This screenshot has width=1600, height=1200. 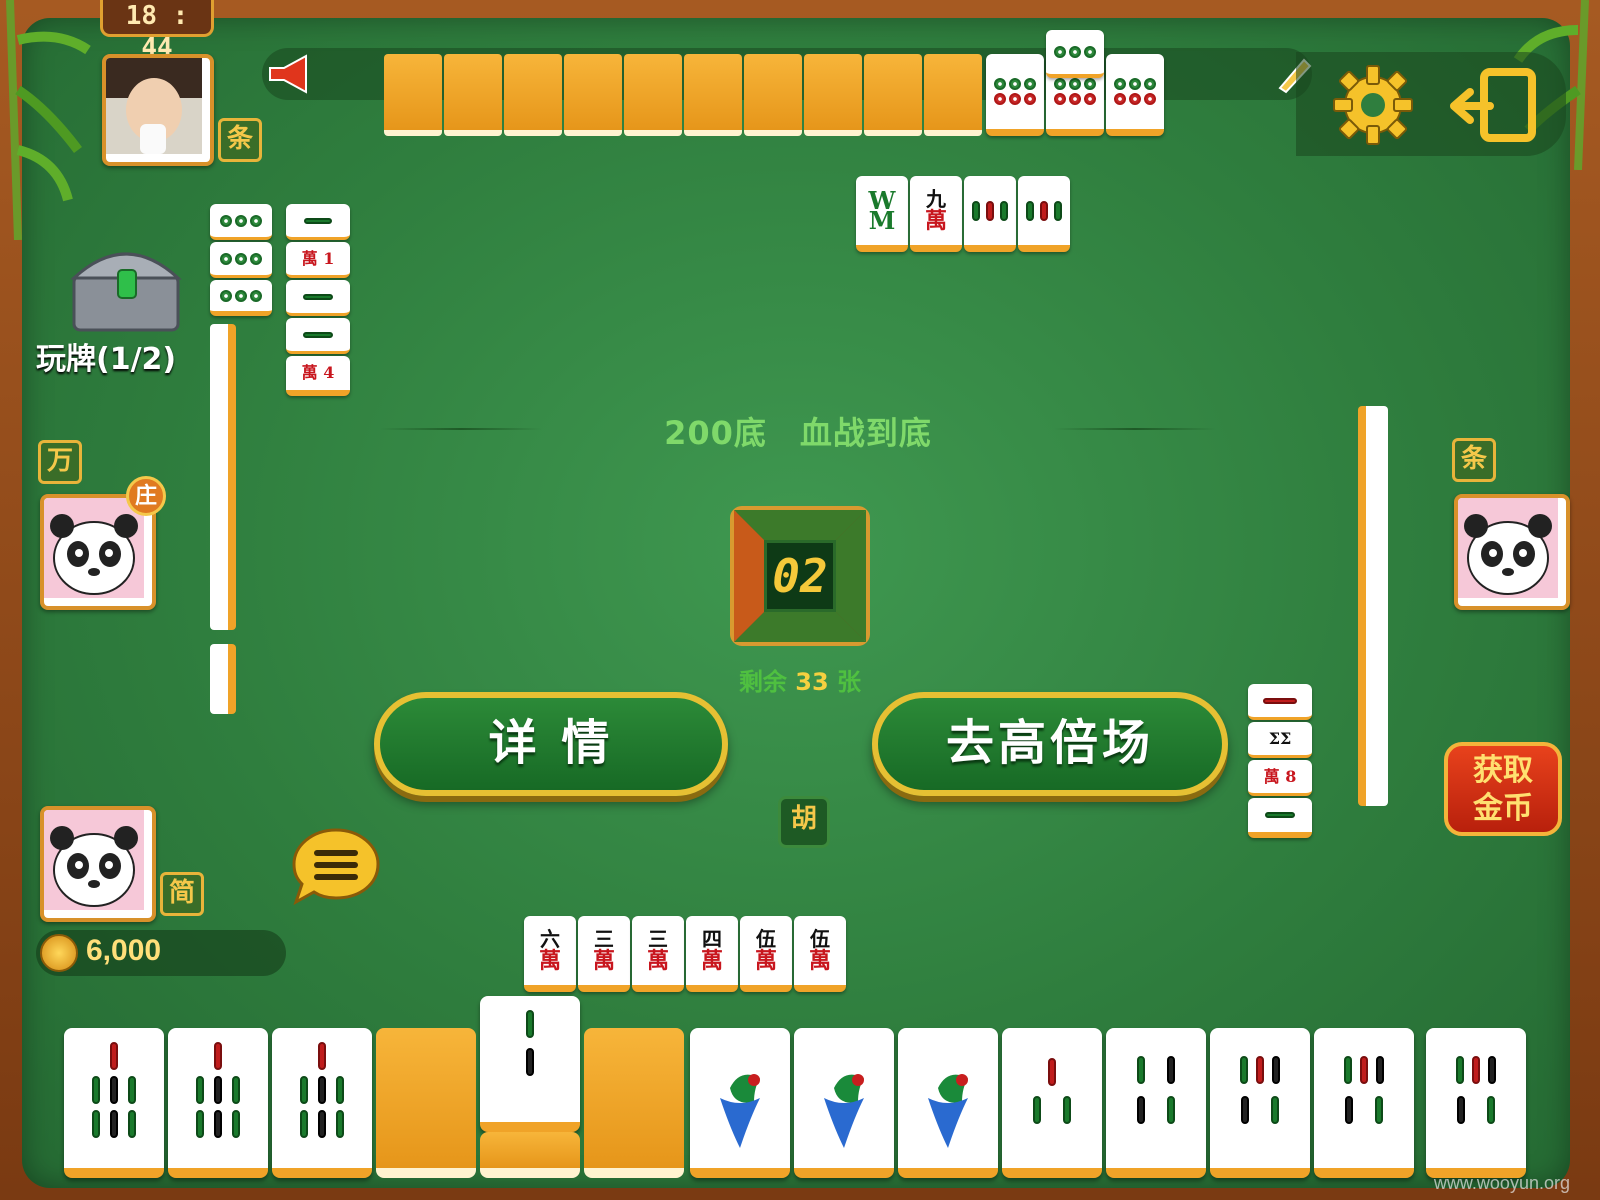 What do you see at coordinates (1373, 606) in the screenshot?
I see `right-opponent-hand` at bounding box center [1373, 606].